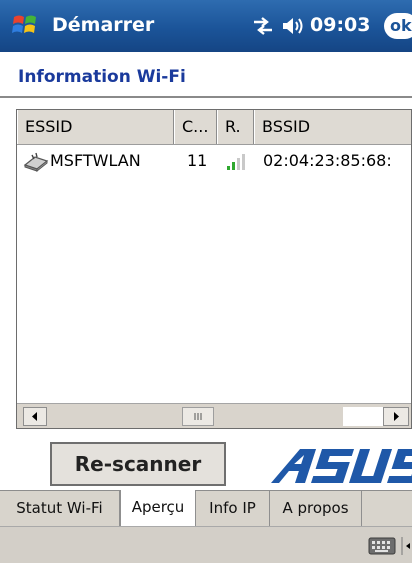 The width and height of the screenshot is (412, 563). I want to click on table-row: MSFTWLAN 11 02:04:23:85:68:, so click(214, 162).